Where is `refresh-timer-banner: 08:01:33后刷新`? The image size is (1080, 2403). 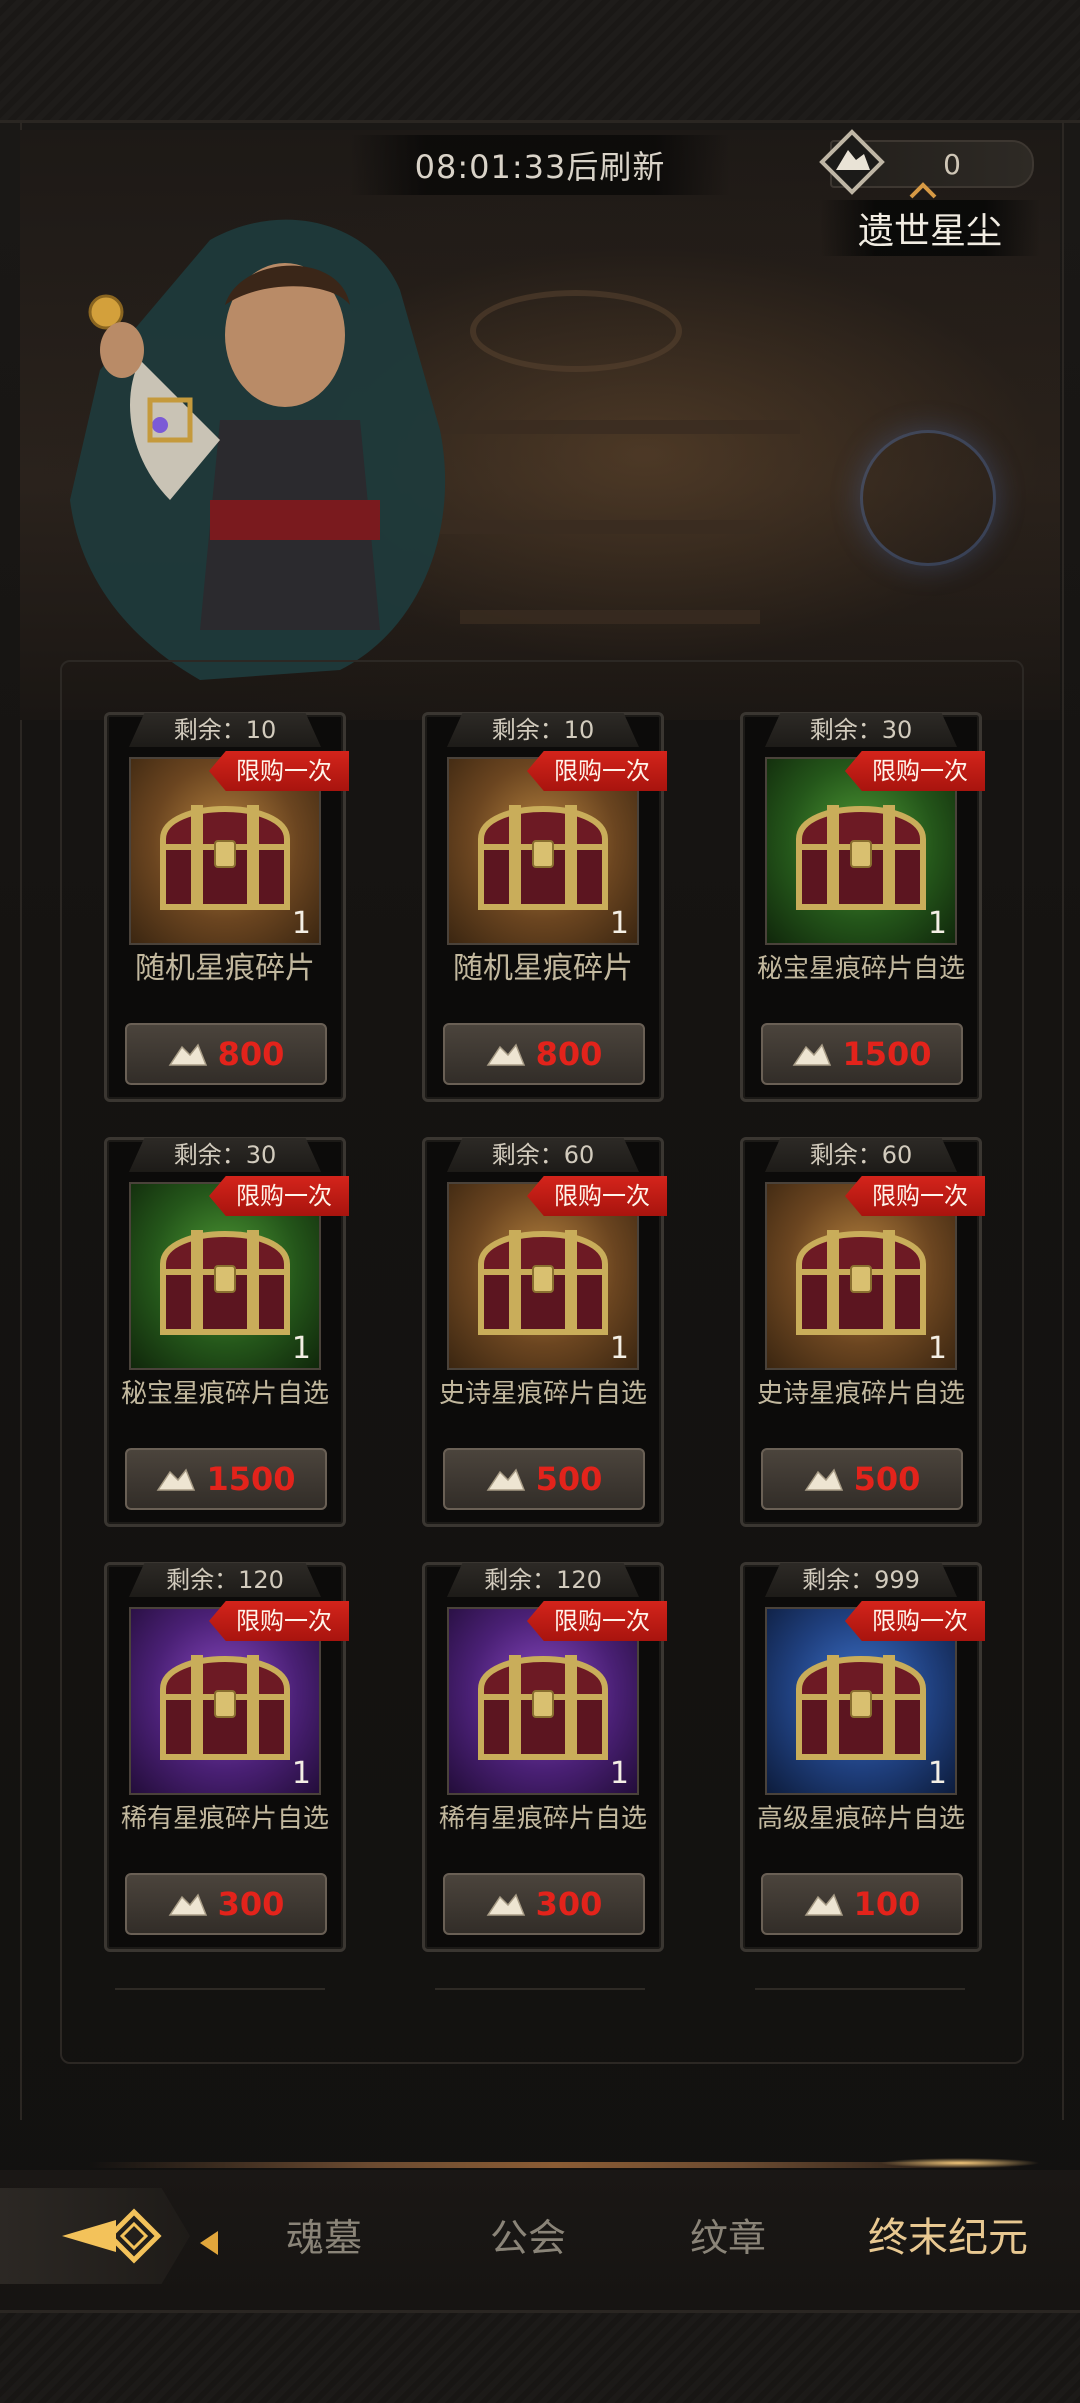
refresh-timer-banner: 08:01:33后刷新 is located at coordinates (540, 165).